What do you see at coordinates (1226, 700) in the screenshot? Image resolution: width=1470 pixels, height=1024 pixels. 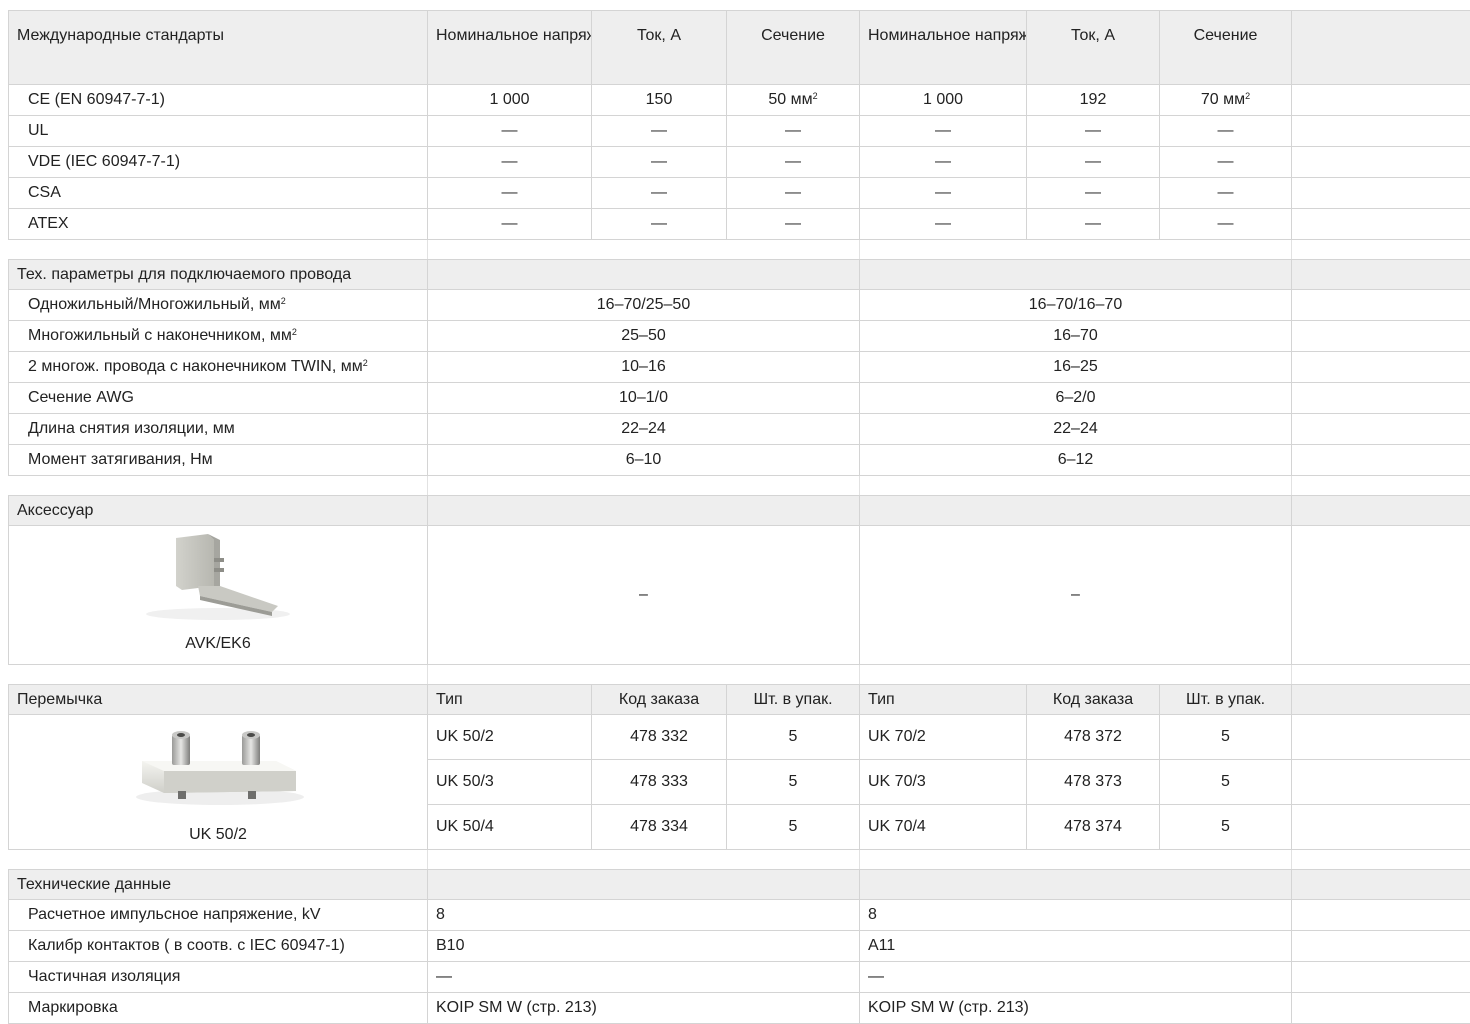 I see `jumper-col-qty-b: Шт. в упак.` at bounding box center [1226, 700].